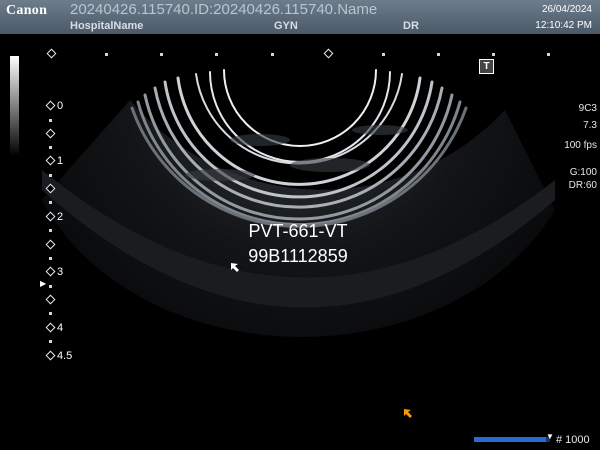 Image resolution: width=600 pixels, height=450 pixels. What do you see at coordinates (286, 26) in the screenshot?
I see `exam-preset: GYN` at bounding box center [286, 26].